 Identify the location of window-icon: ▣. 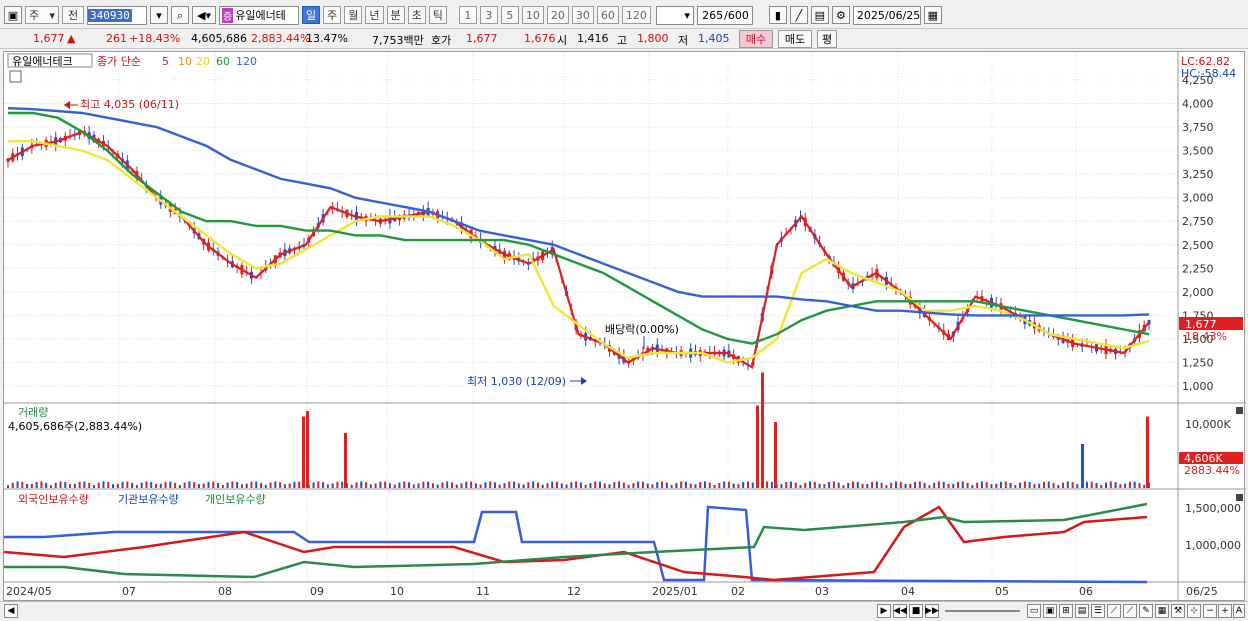
(13, 15).